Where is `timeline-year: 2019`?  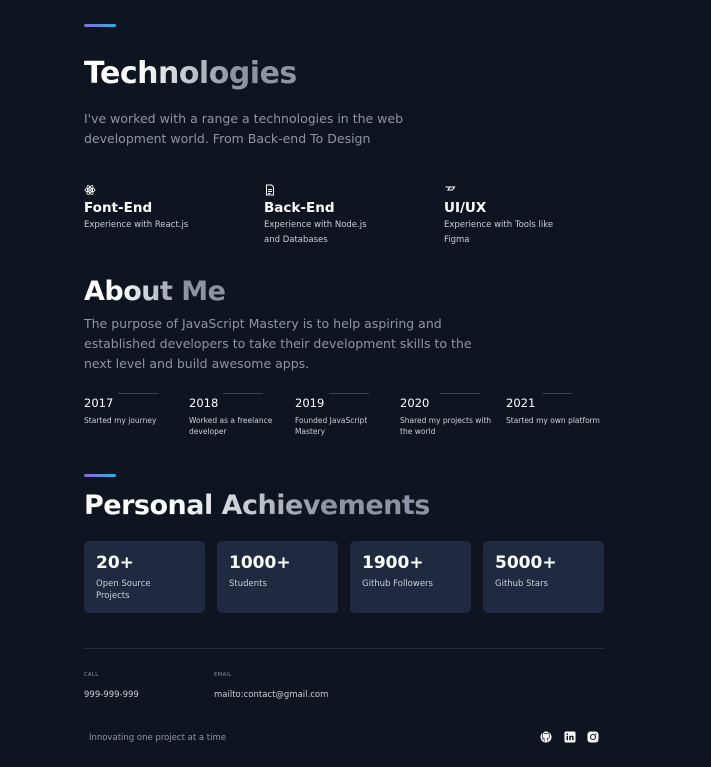 timeline-year: 2019 is located at coordinates (310, 403).